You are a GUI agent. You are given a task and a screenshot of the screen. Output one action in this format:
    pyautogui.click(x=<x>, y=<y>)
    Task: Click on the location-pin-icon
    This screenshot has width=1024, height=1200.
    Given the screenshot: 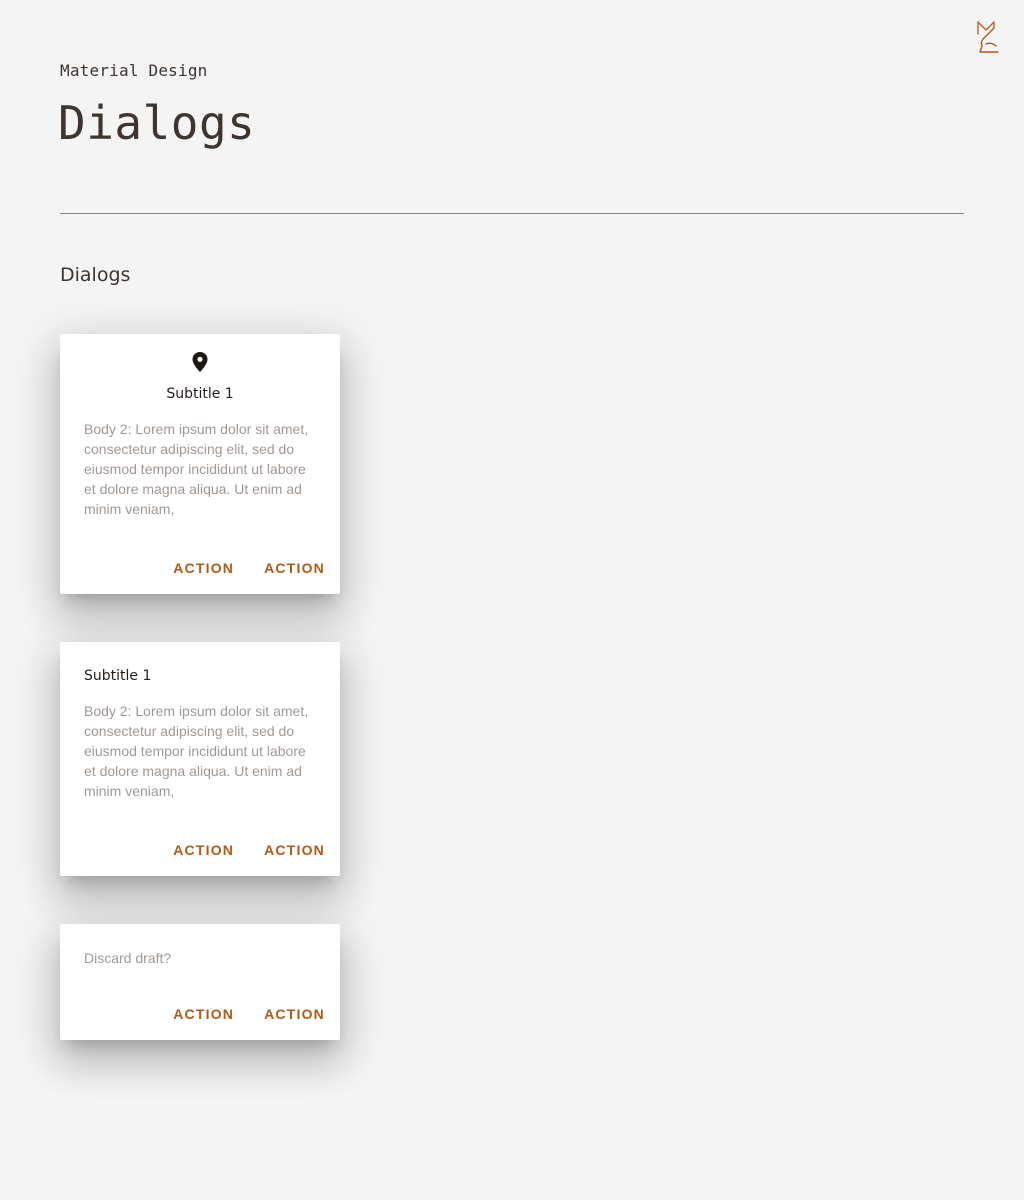 What is the action you would take?
    pyautogui.click(x=200, y=362)
    